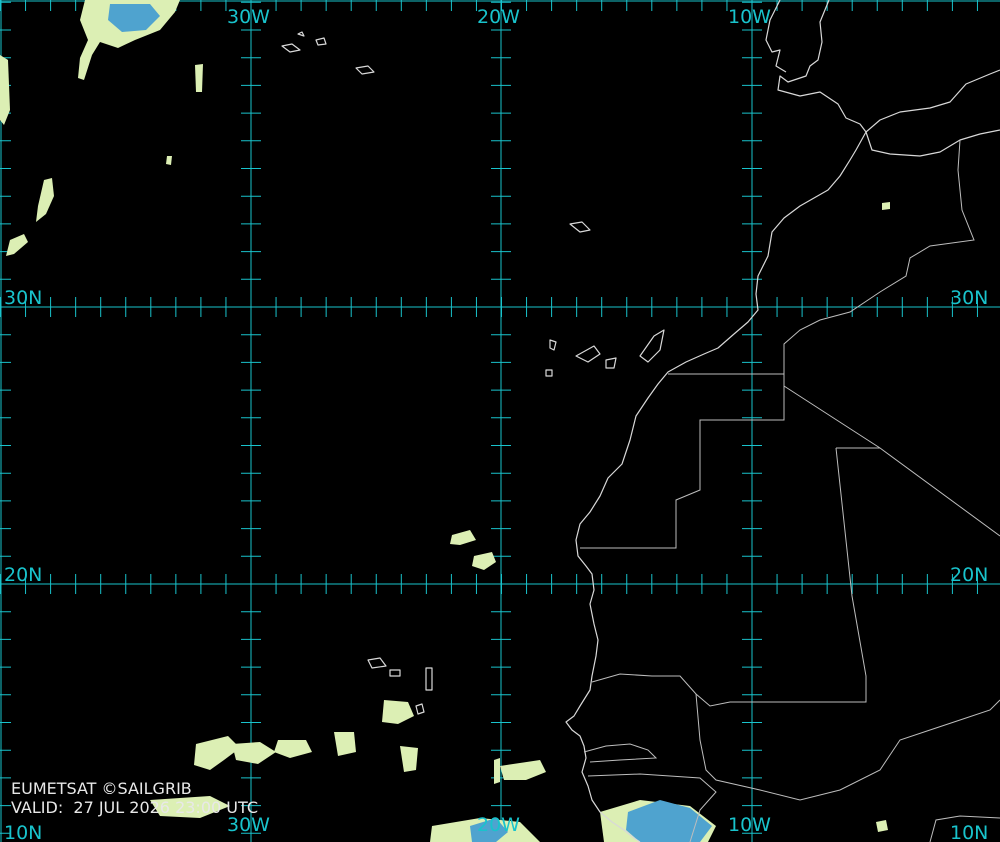 This screenshot has height=842, width=1000. What do you see at coordinates (248, 17) in the screenshot?
I see `lon-label-30w-top: 30W` at bounding box center [248, 17].